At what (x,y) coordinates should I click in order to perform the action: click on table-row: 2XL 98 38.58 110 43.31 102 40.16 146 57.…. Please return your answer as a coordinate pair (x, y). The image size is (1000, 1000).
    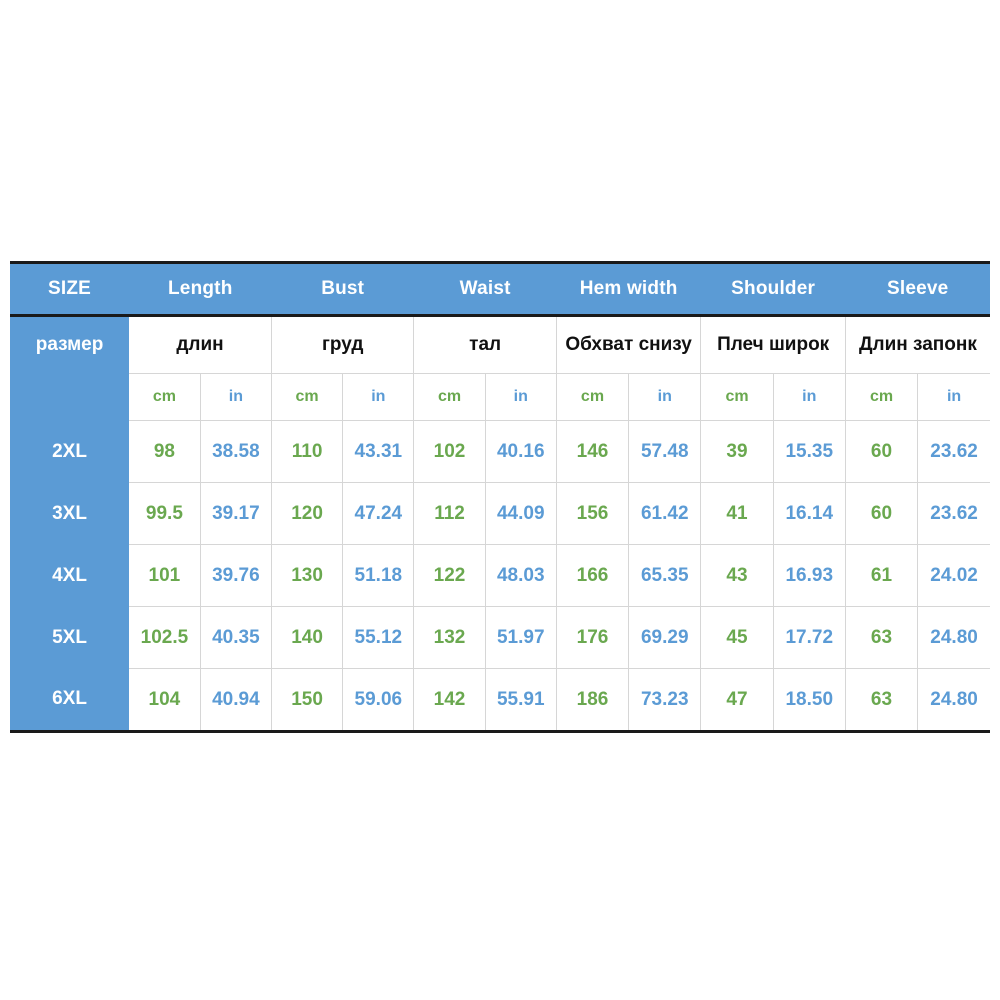
    Looking at the image, I should click on (500, 451).